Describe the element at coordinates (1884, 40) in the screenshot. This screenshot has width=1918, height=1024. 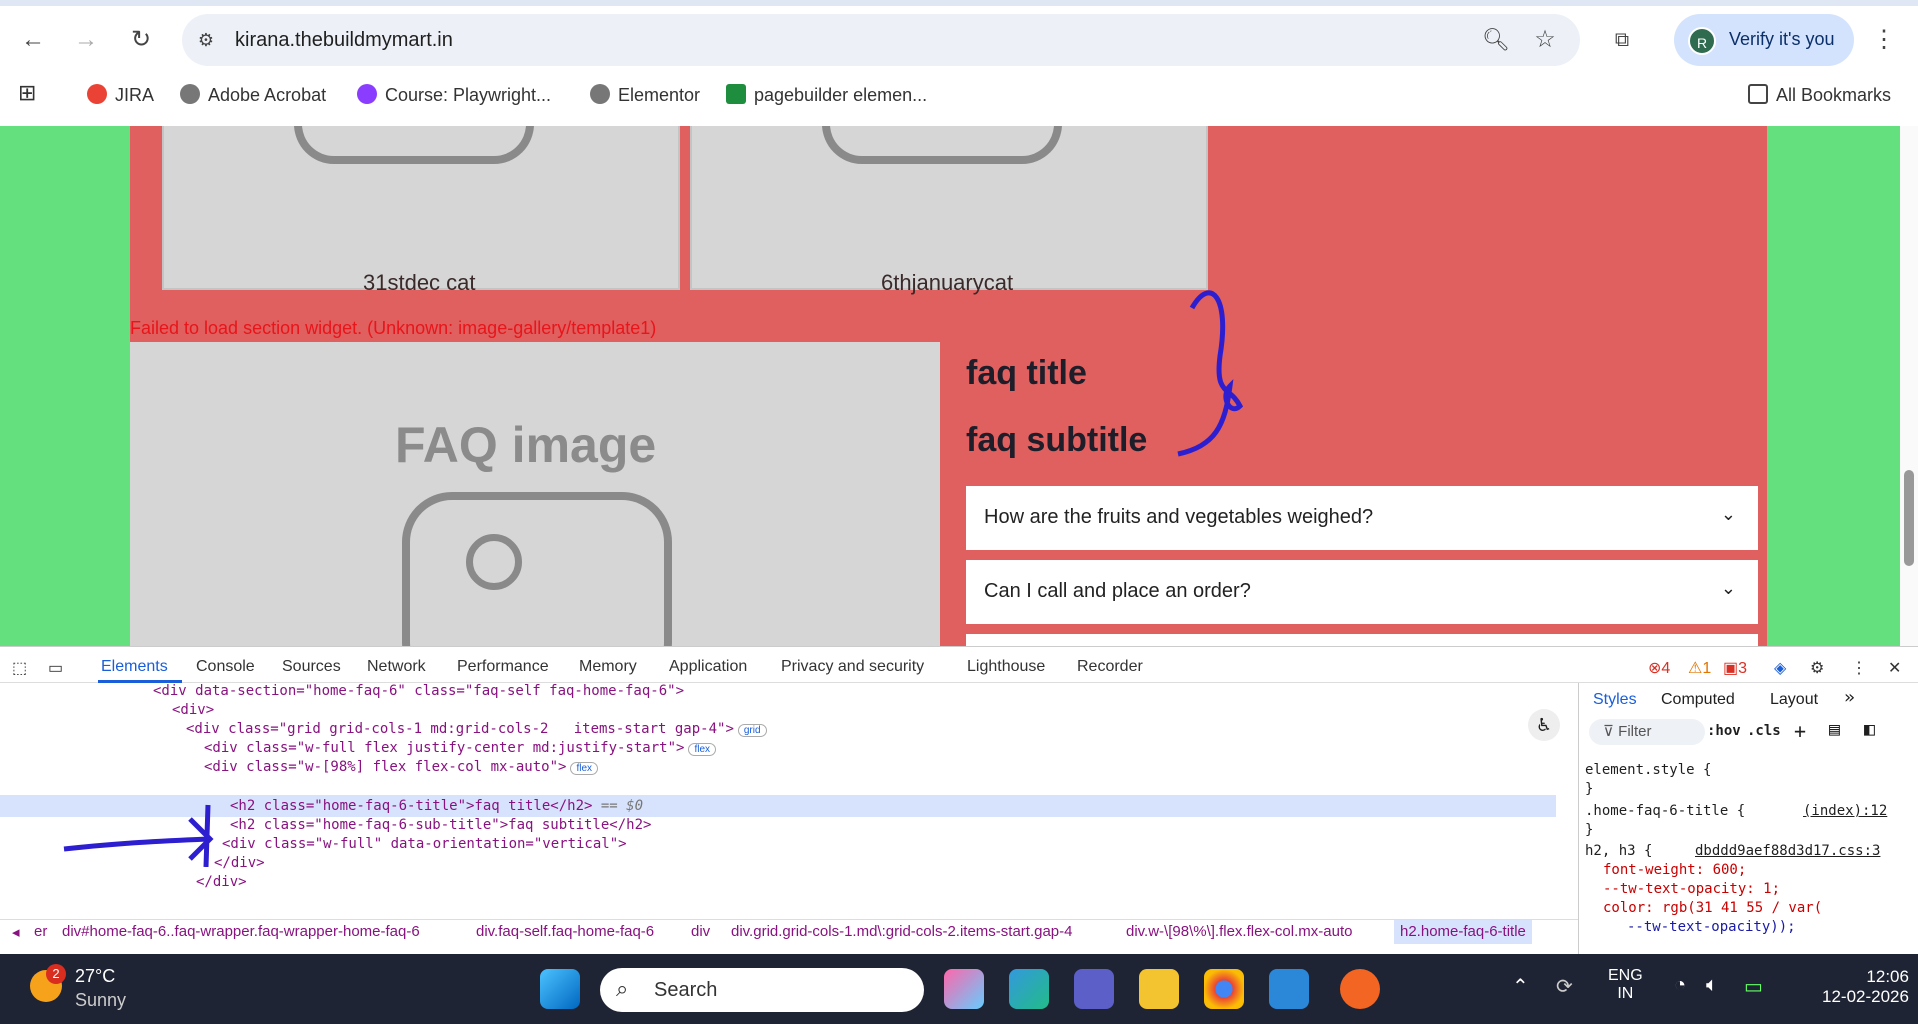
I see `menu-icon: ⋮` at that location.